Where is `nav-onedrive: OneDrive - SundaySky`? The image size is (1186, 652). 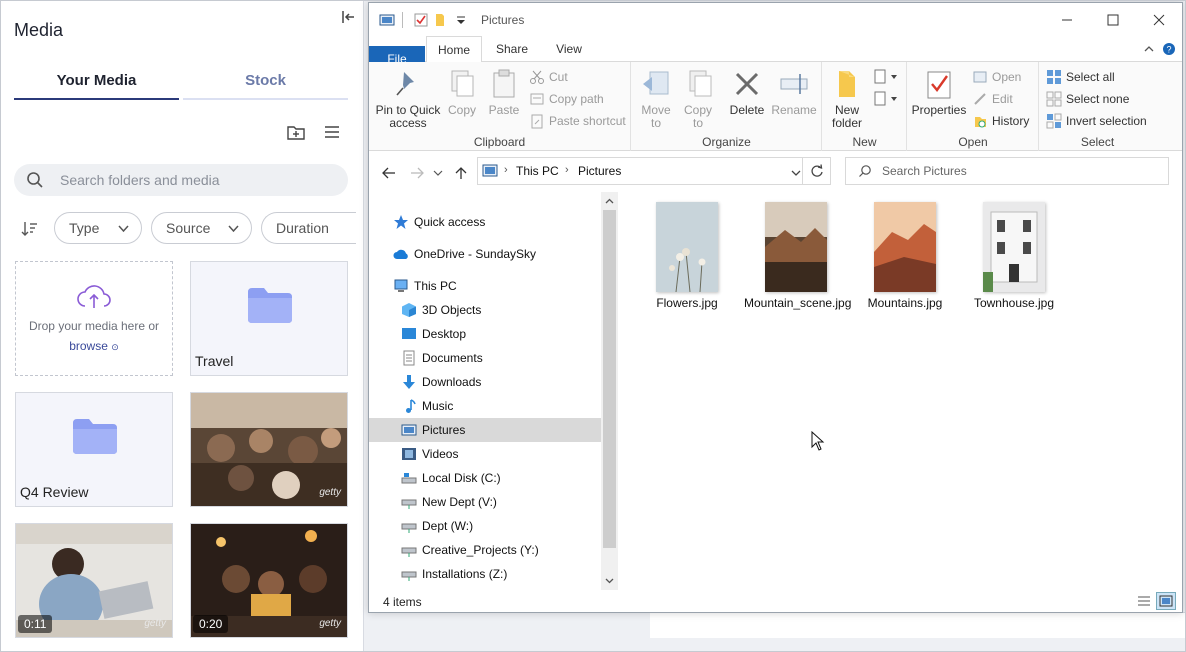
nav-onedrive: OneDrive - SundaySky is located at coordinates (485, 254).